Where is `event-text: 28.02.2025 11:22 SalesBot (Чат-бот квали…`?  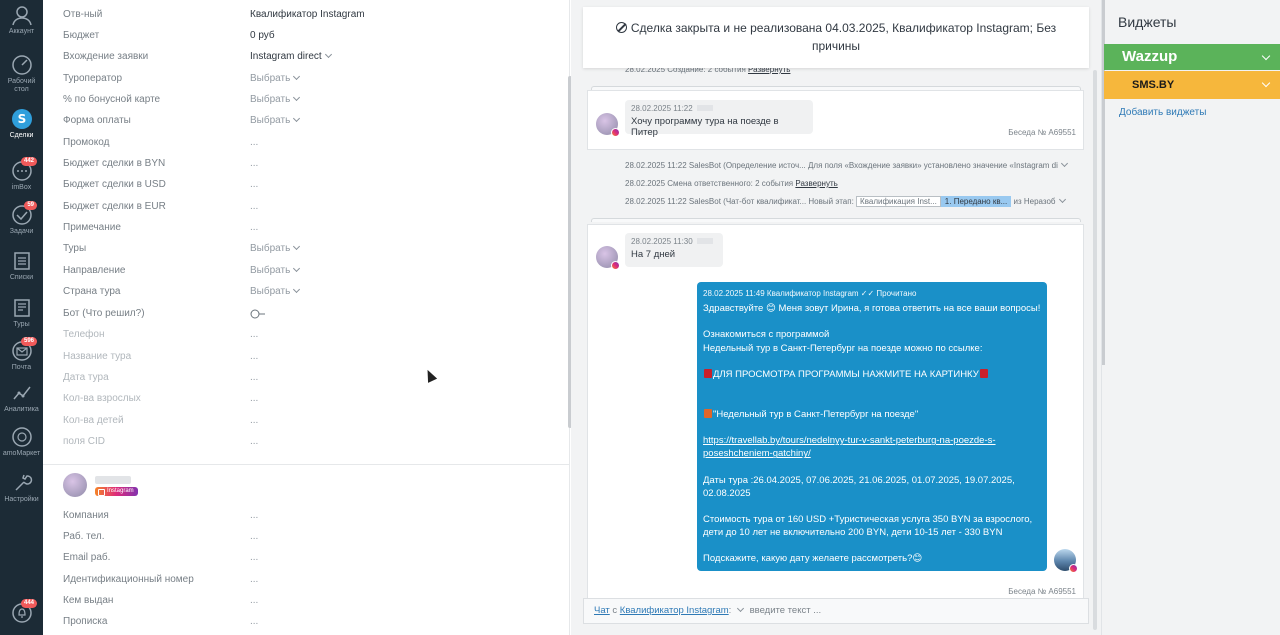
event-text: 28.02.2025 11:22 SalesBot (Чат-бот квали… is located at coordinates (739, 201).